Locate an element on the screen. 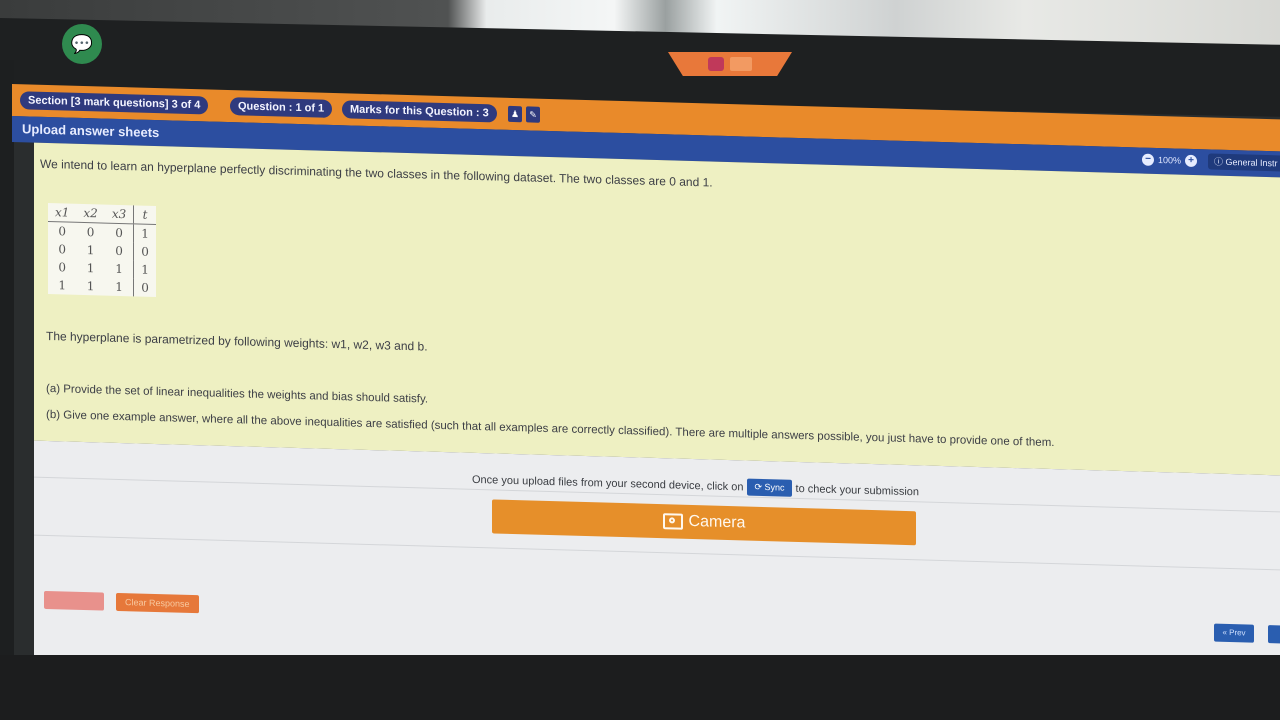 The height and width of the screenshot is (720, 1280). column-header: x2 is located at coordinates (90, 213).